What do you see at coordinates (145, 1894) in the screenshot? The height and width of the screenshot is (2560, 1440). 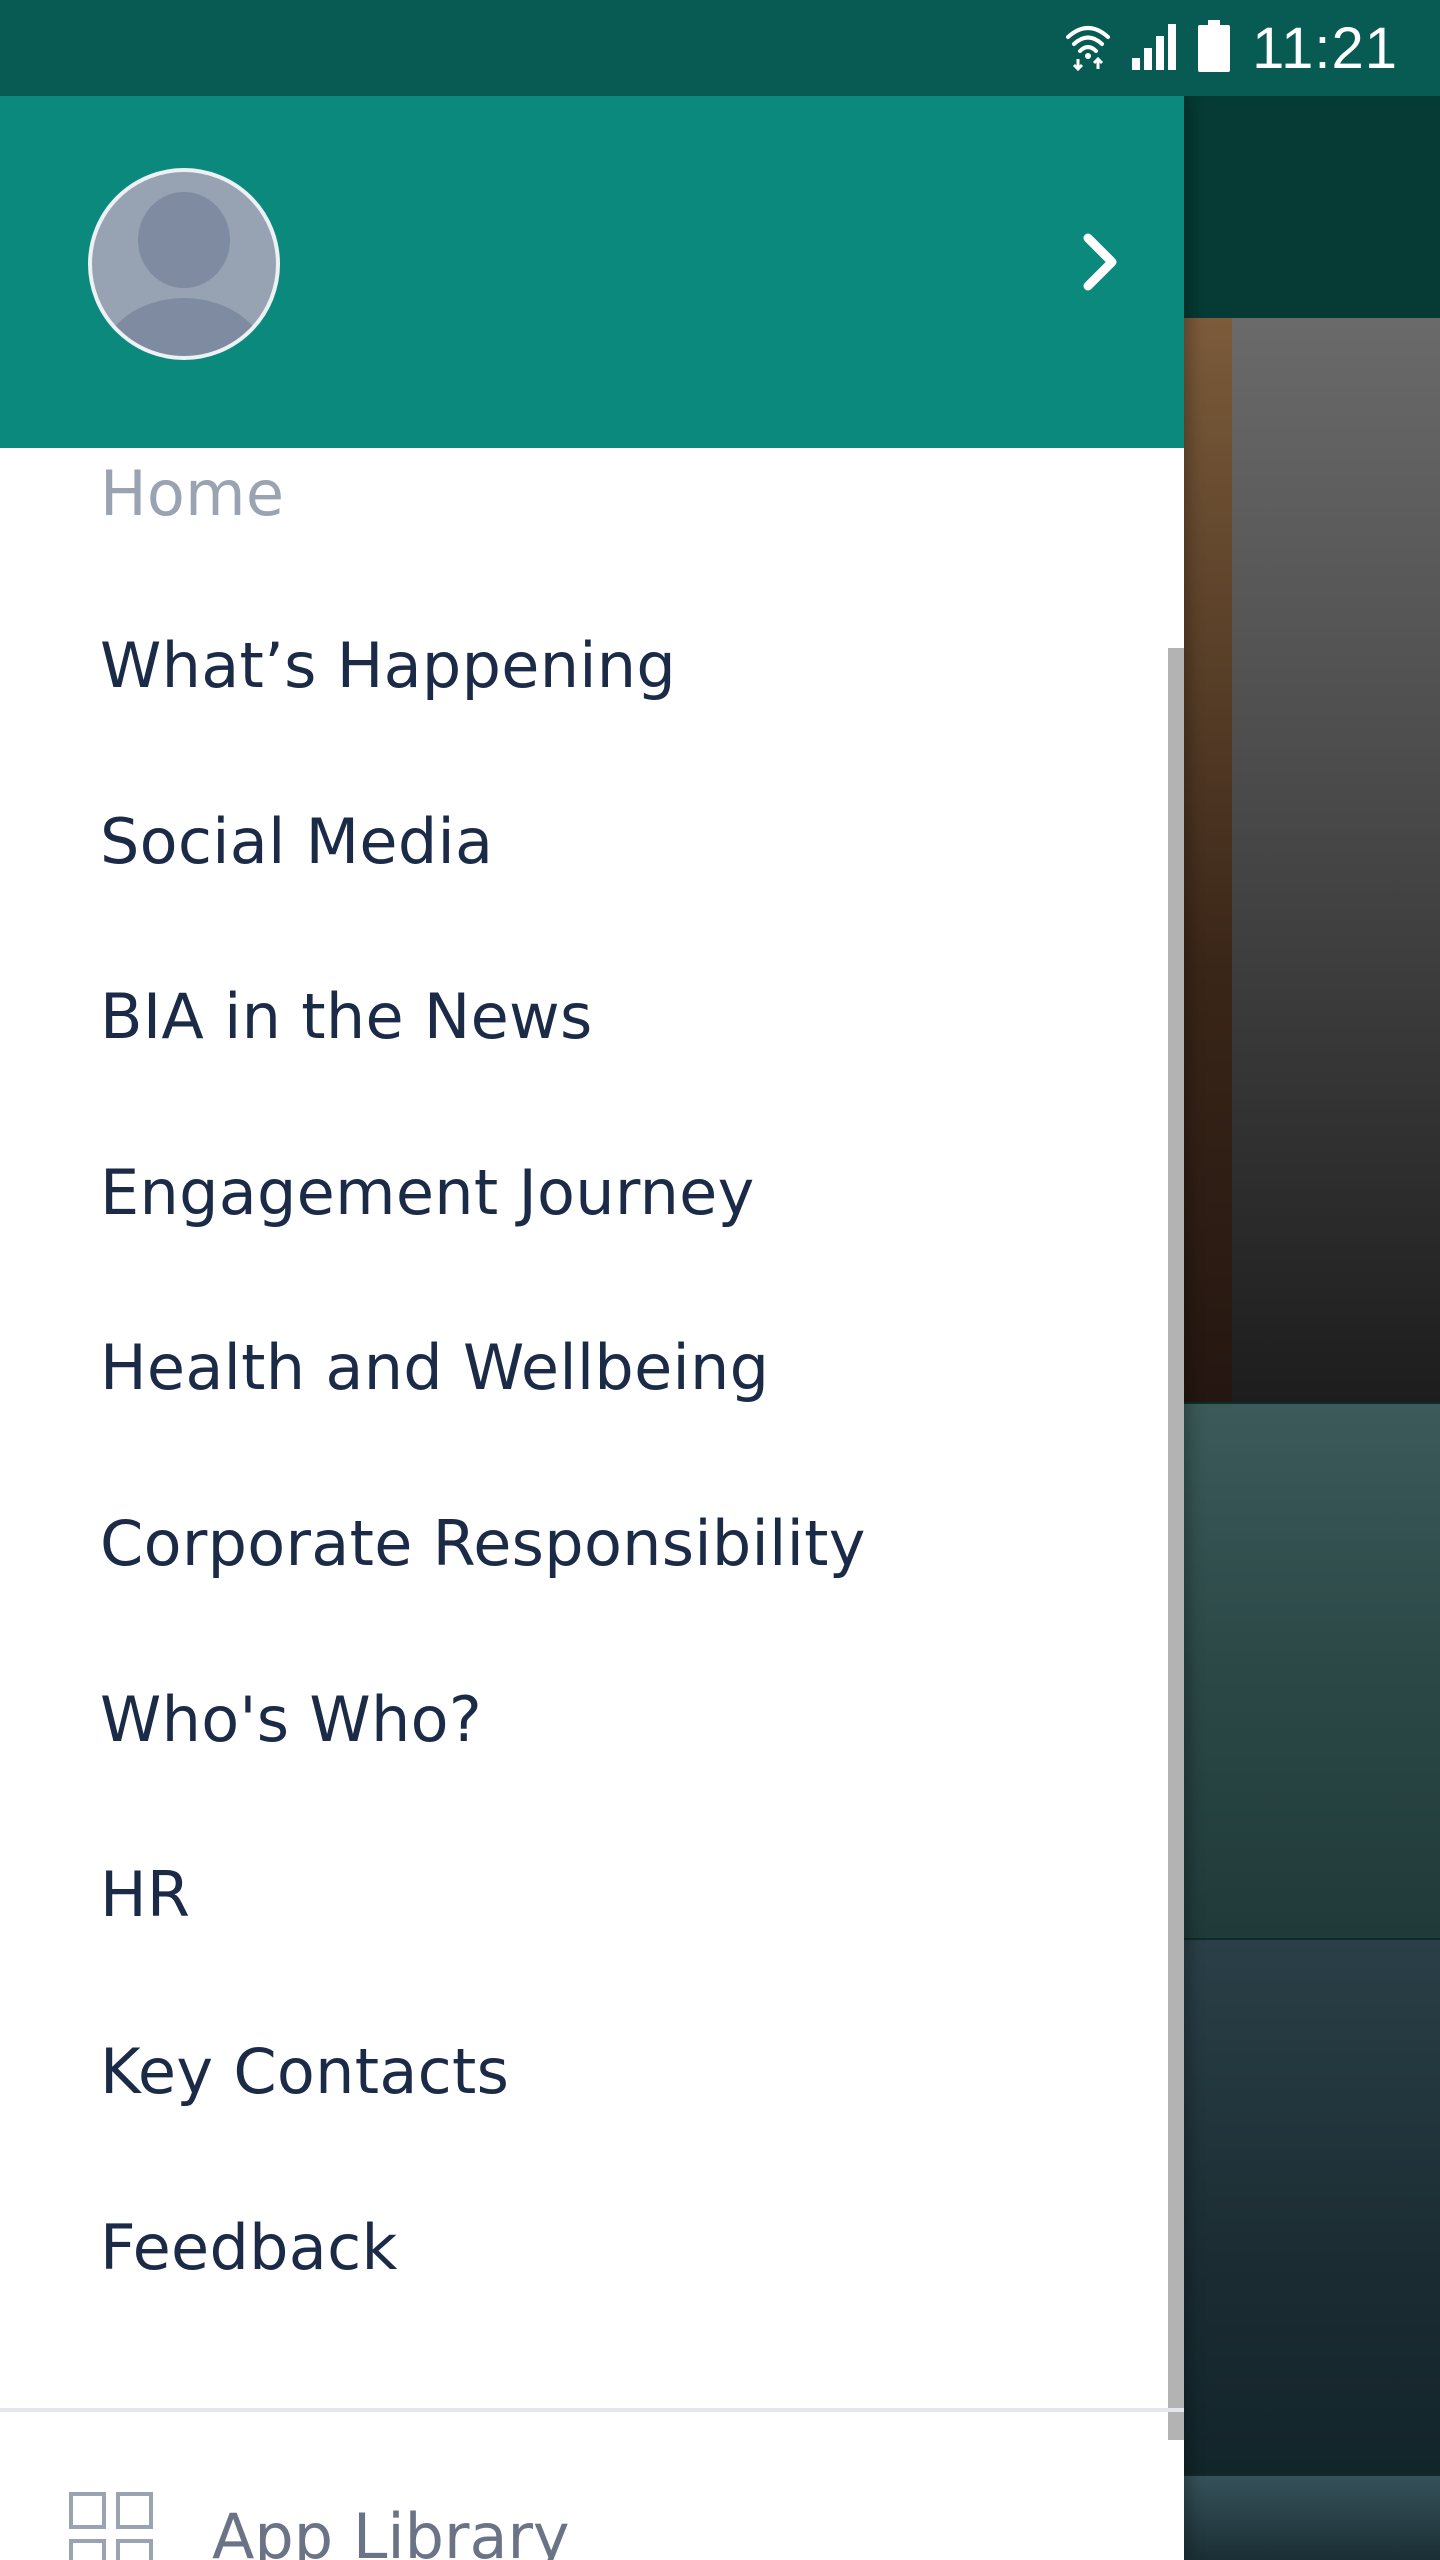 I see `menu-item-hr: HR` at bounding box center [145, 1894].